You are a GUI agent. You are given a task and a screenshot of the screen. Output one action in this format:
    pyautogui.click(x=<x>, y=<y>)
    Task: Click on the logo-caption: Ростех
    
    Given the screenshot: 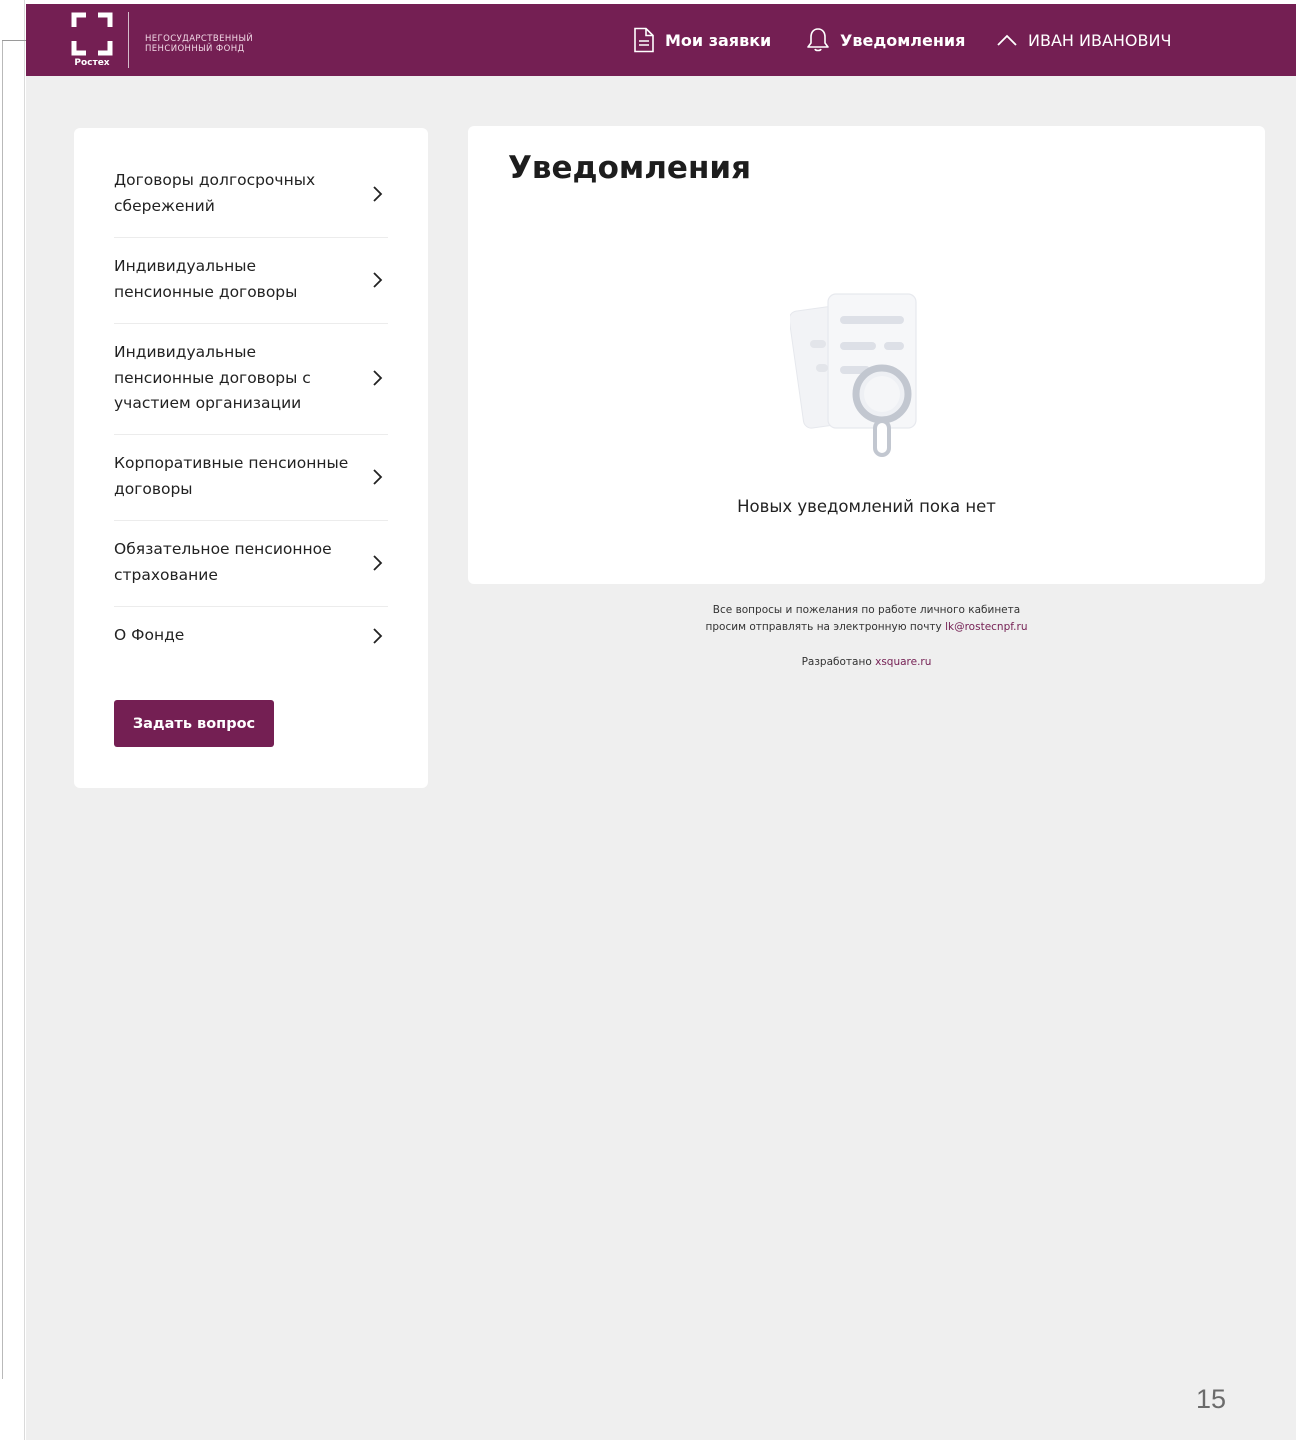 What is the action you would take?
    pyautogui.click(x=92, y=63)
    